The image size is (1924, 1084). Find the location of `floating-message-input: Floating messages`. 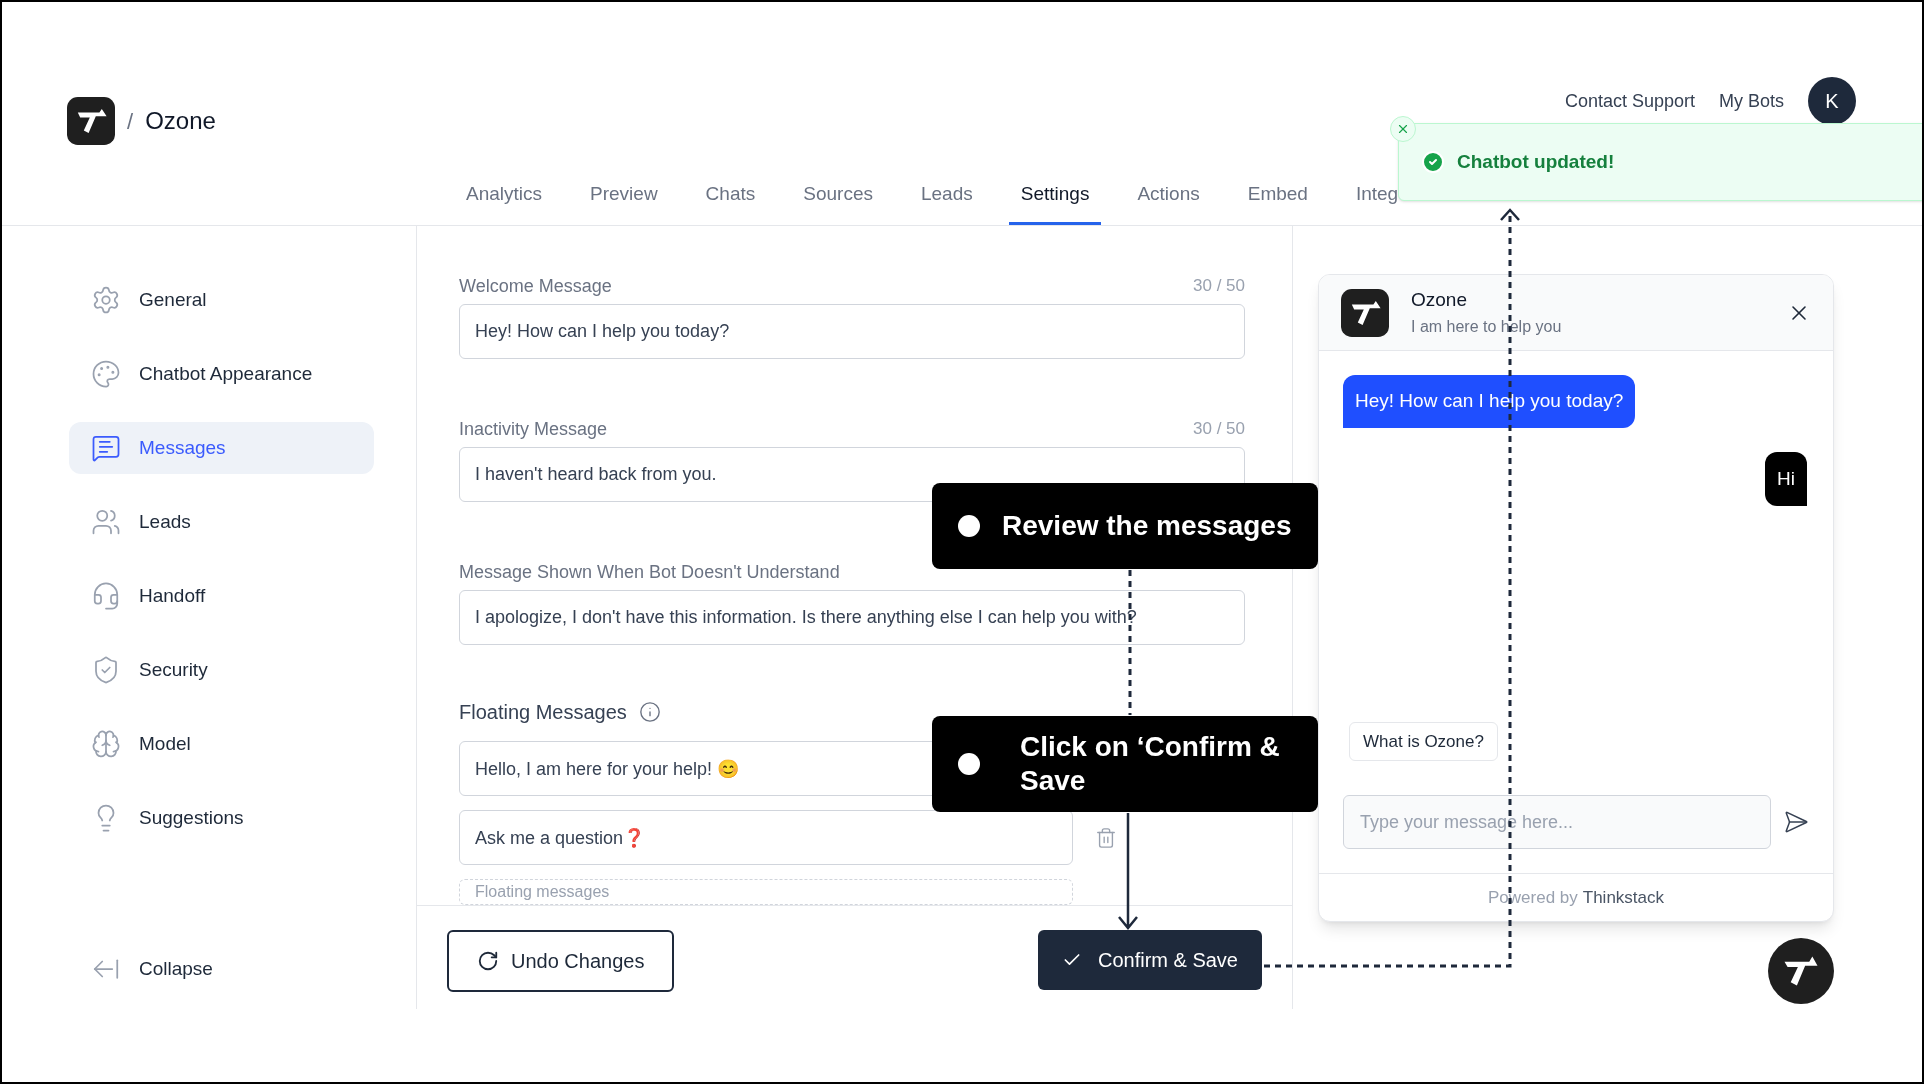

floating-message-input: Floating messages is located at coordinates (766, 892).